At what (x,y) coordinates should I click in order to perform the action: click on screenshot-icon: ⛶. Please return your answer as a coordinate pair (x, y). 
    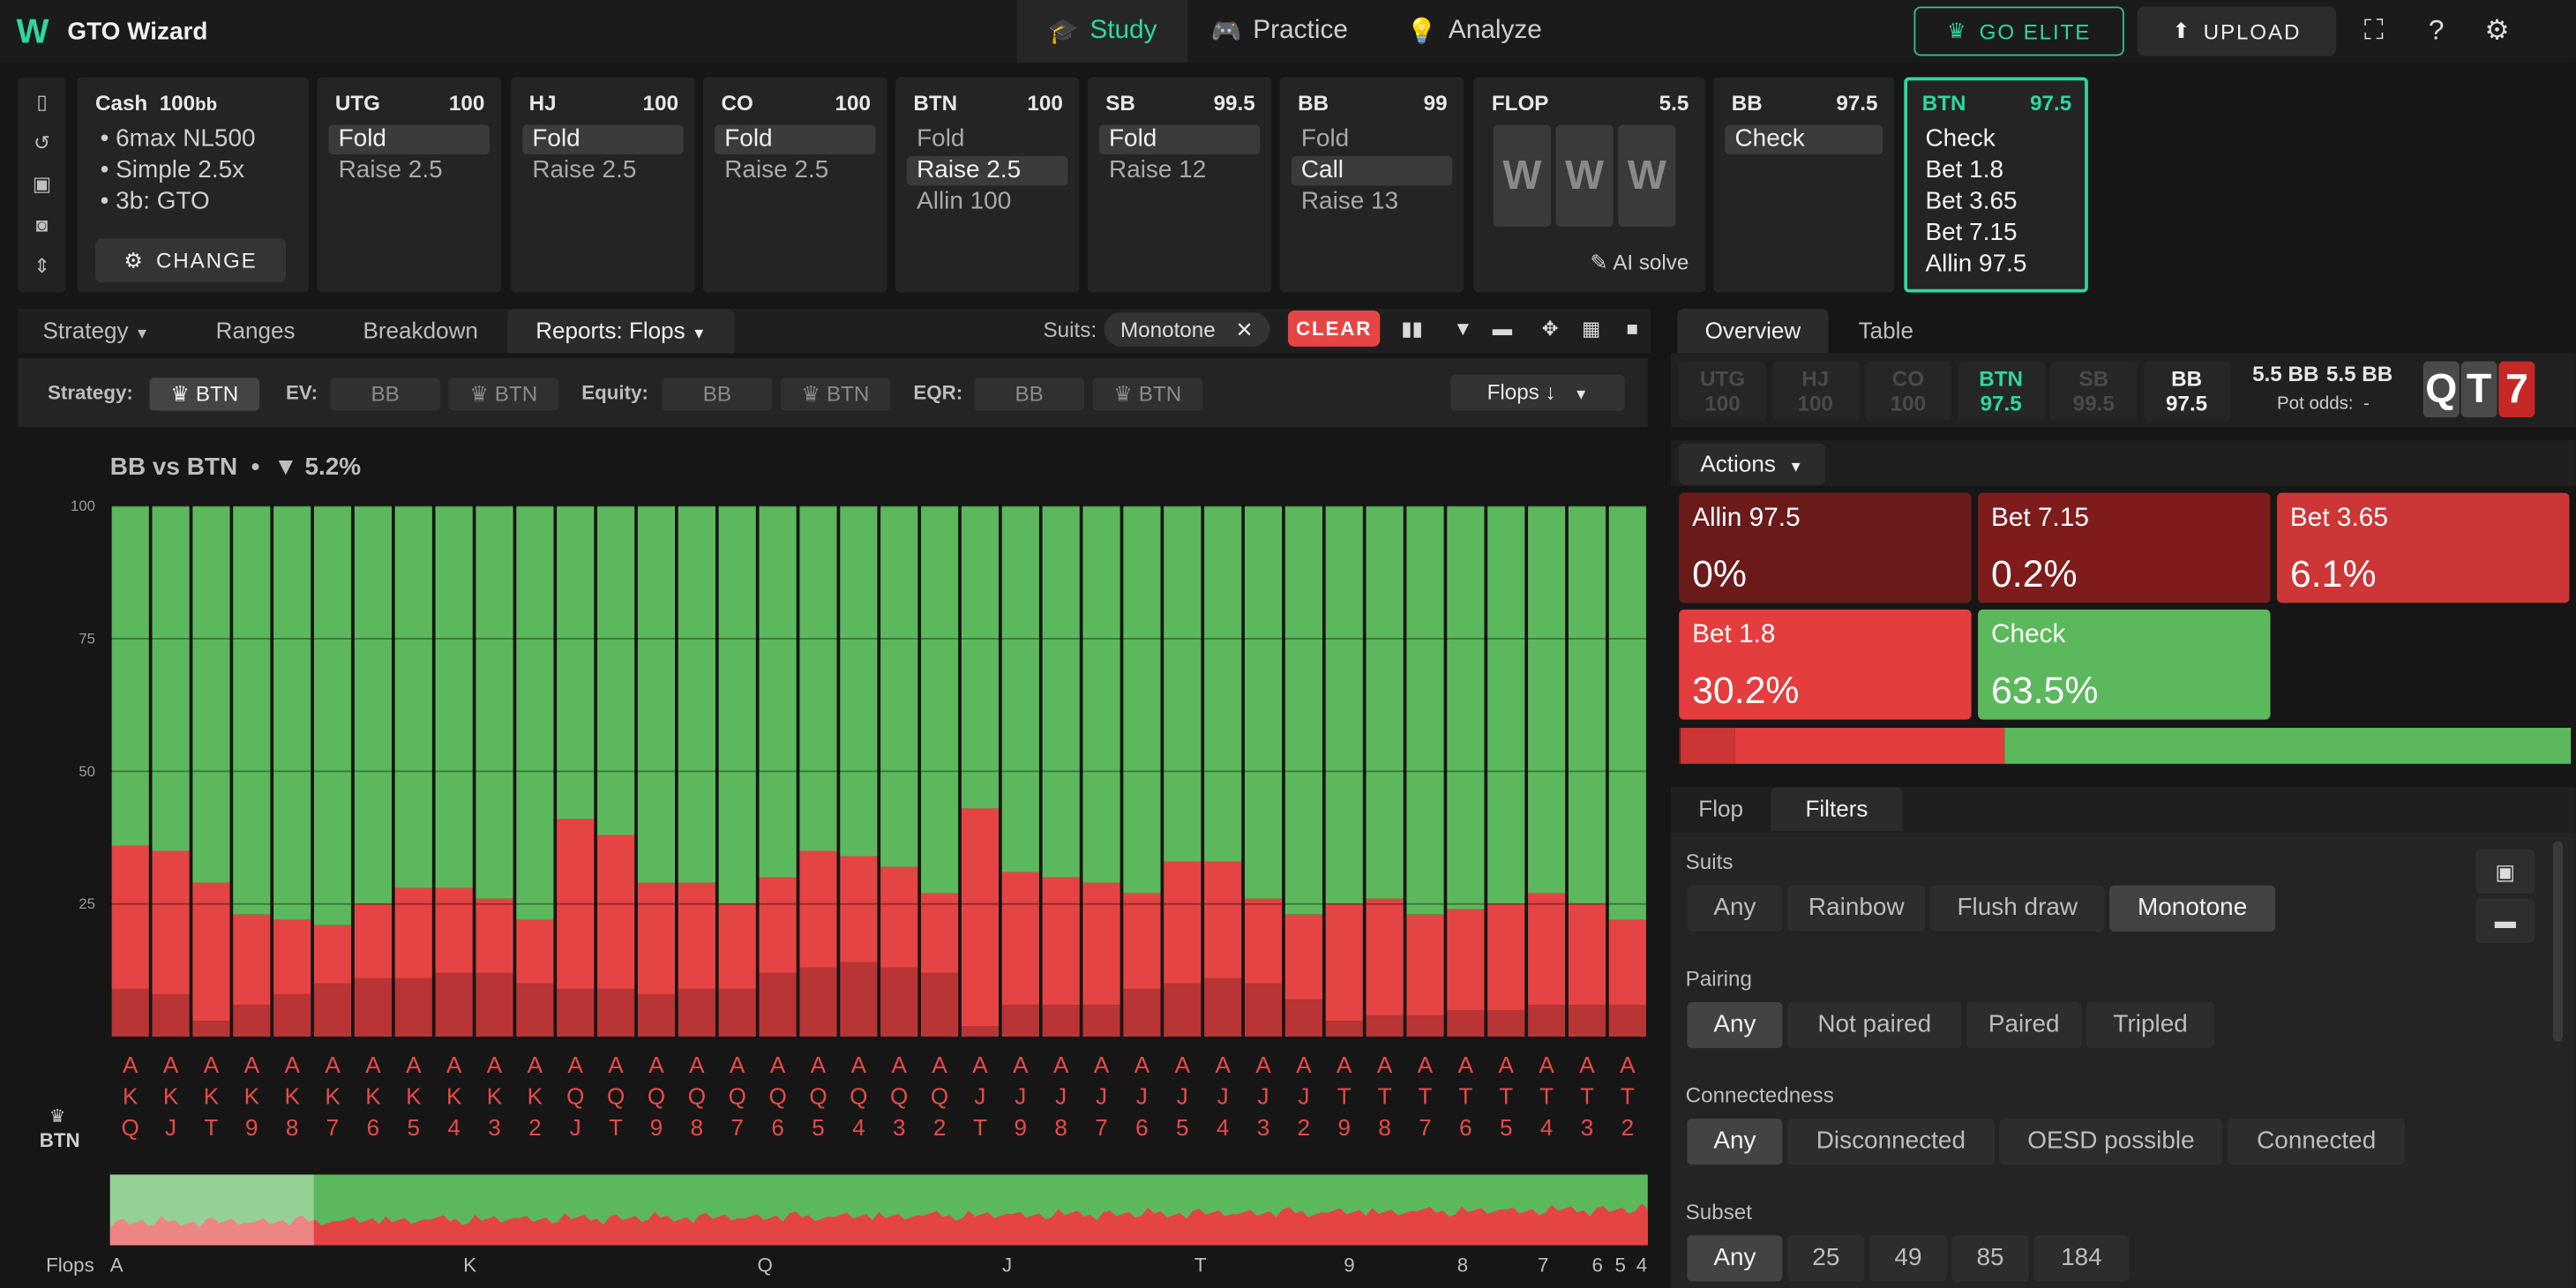
    Looking at the image, I should click on (2374, 32).